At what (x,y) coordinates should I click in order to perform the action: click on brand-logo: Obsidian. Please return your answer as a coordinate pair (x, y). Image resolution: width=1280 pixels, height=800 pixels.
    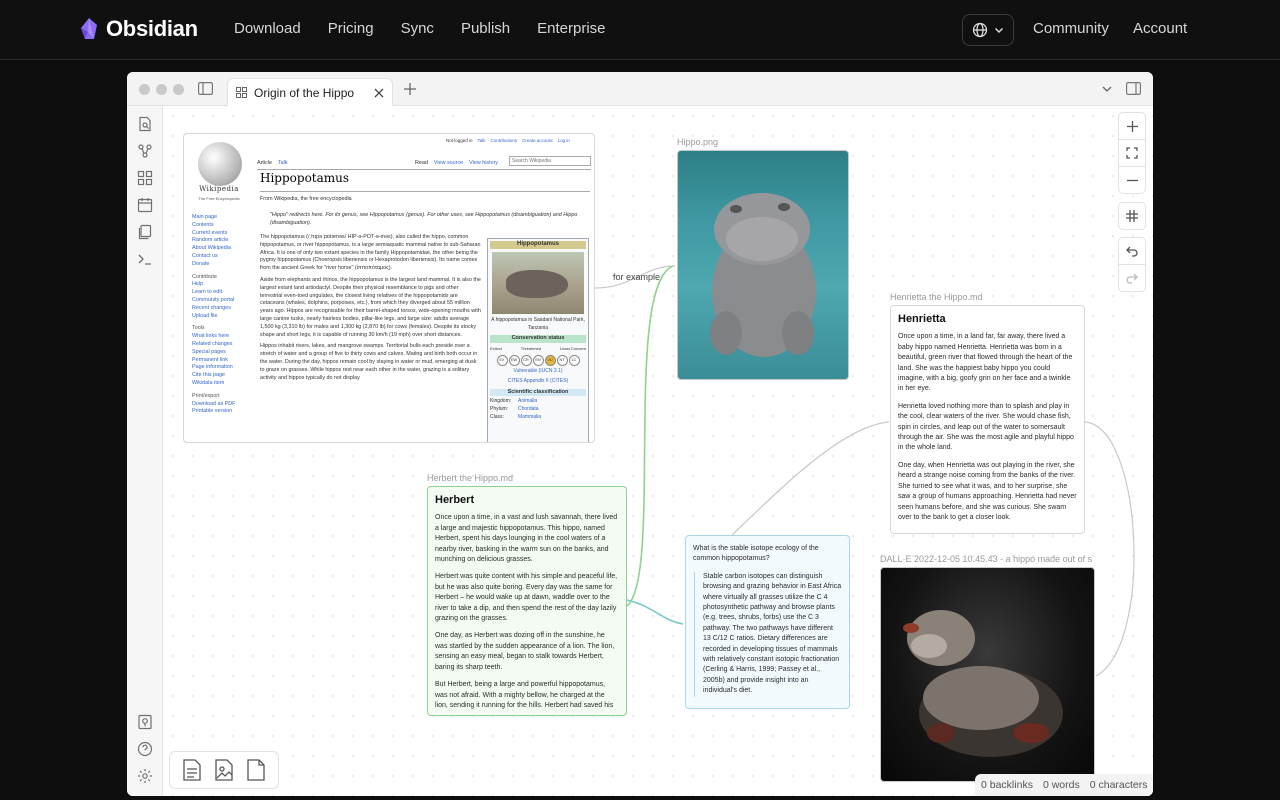
    Looking at the image, I should click on (139, 29).